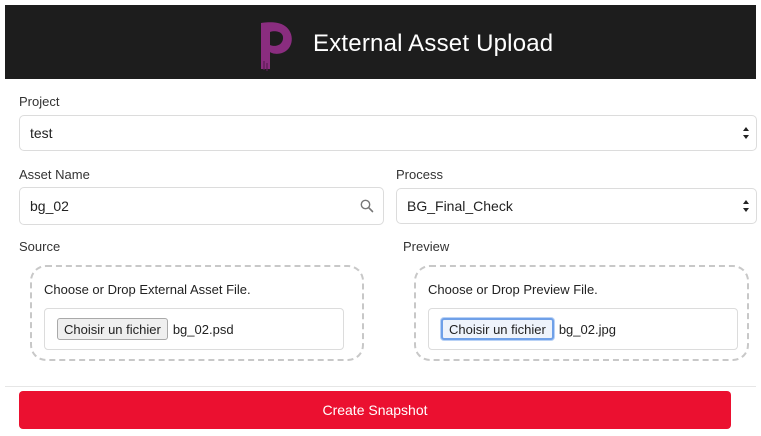  Describe the element at coordinates (54, 174) in the screenshot. I see `asset-name-label: Asset Name` at that location.